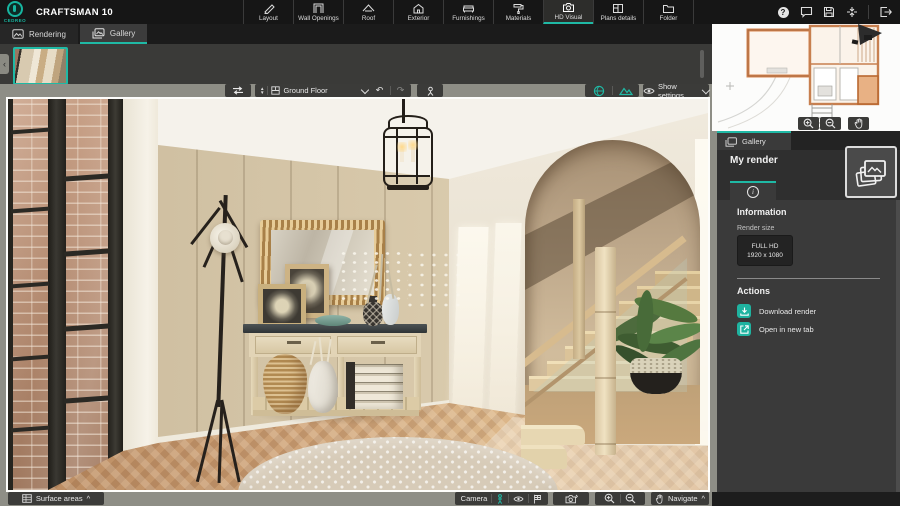 The image size is (900, 506). I want to click on surface-areas-button: Surface areas ^, so click(56, 498).